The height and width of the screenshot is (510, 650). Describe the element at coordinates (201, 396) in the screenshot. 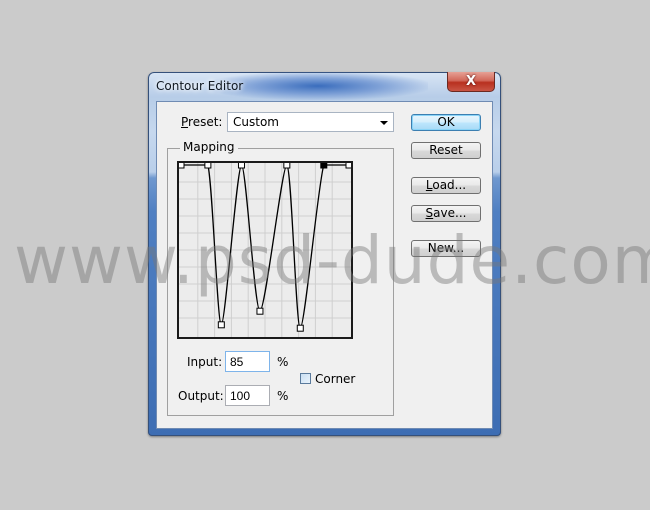

I see `output-label: Output:` at that location.